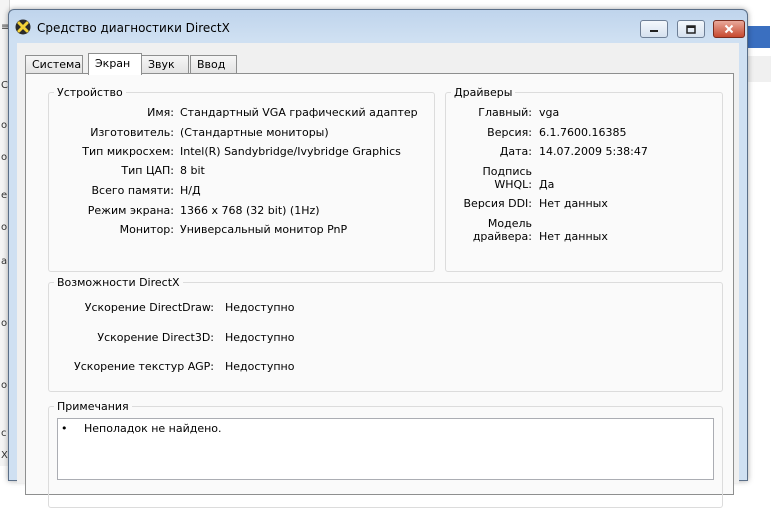 This screenshot has height=508, width=771. Describe the element at coordinates (23, 27) in the screenshot. I see `directx-x-icon` at that location.